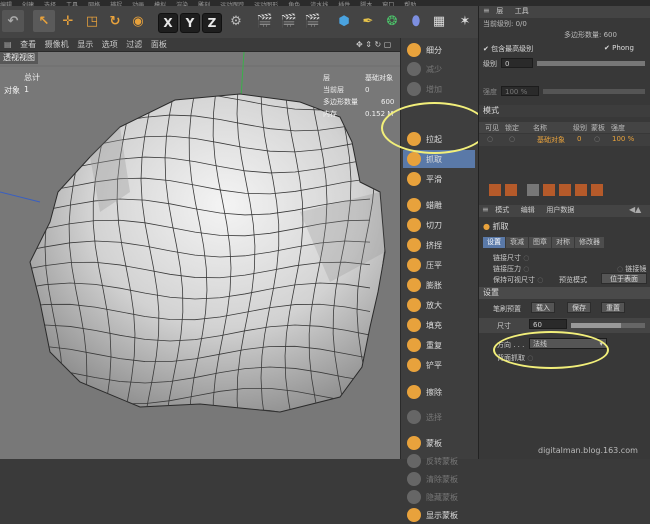 The image size is (650, 524). I want to click on menu-camera: 摄像机, so click(57, 44).